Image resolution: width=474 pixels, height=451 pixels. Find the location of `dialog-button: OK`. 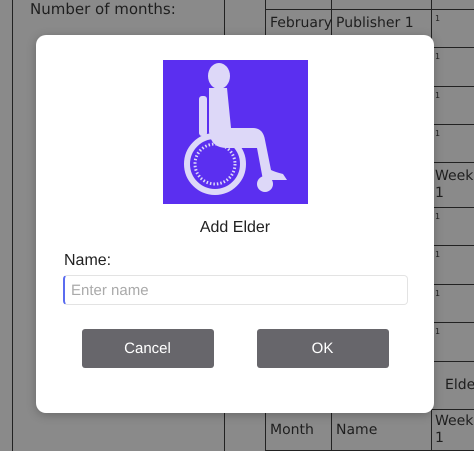

dialog-button: OK is located at coordinates (322, 348).